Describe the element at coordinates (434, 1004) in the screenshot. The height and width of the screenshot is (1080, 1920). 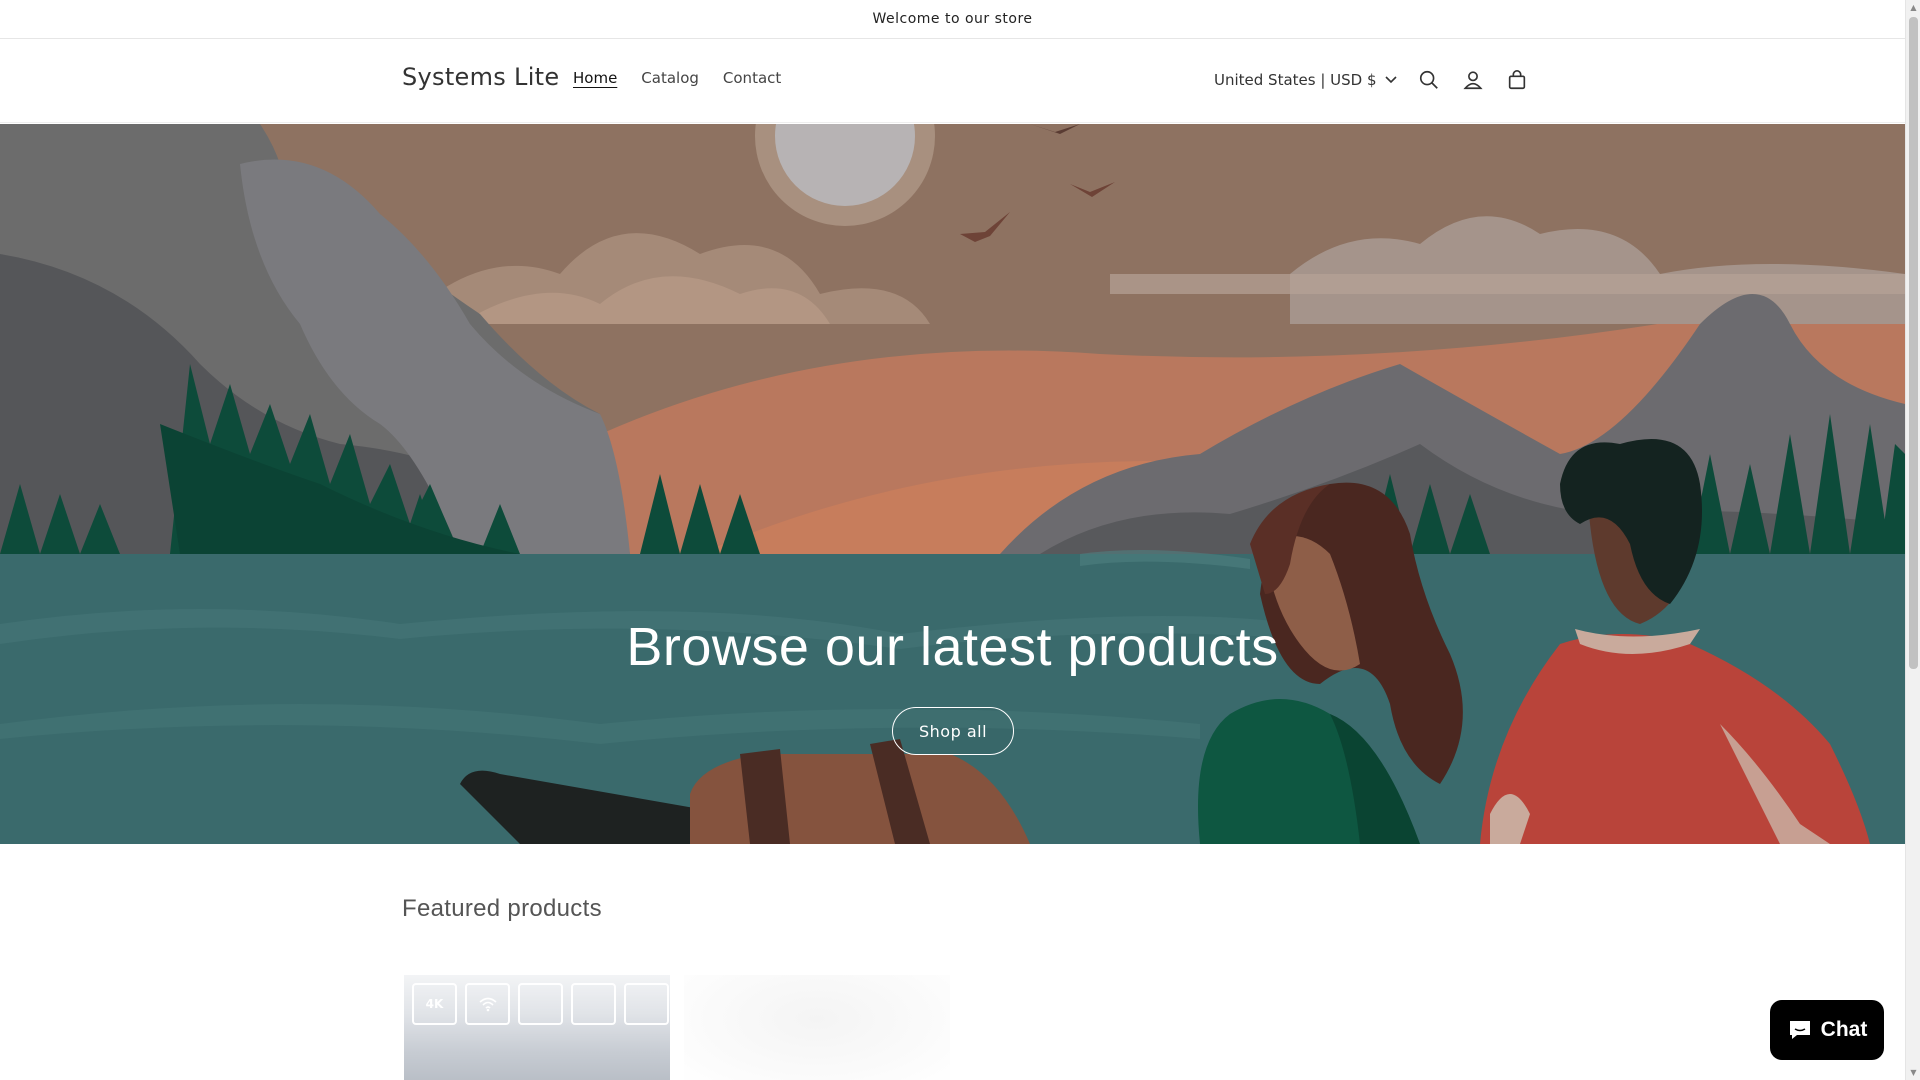
I see `4k-badge: 4K` at that location.